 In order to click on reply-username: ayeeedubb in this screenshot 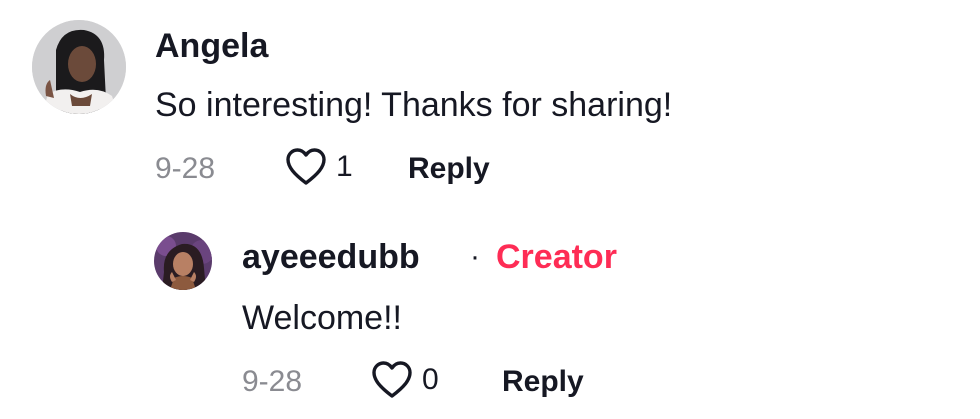, I will do `click(331, 257)`.